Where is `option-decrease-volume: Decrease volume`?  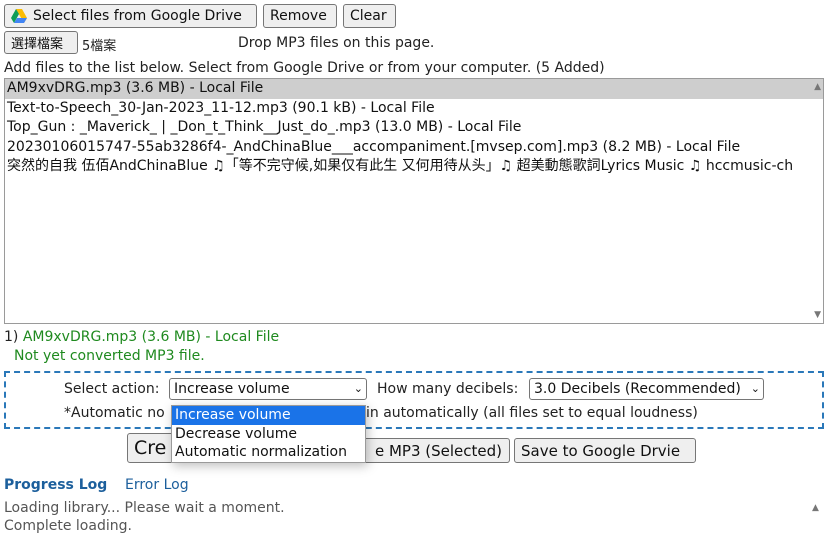
option-decrease-volume: Decrease volume is located at coordinates (268, 434).